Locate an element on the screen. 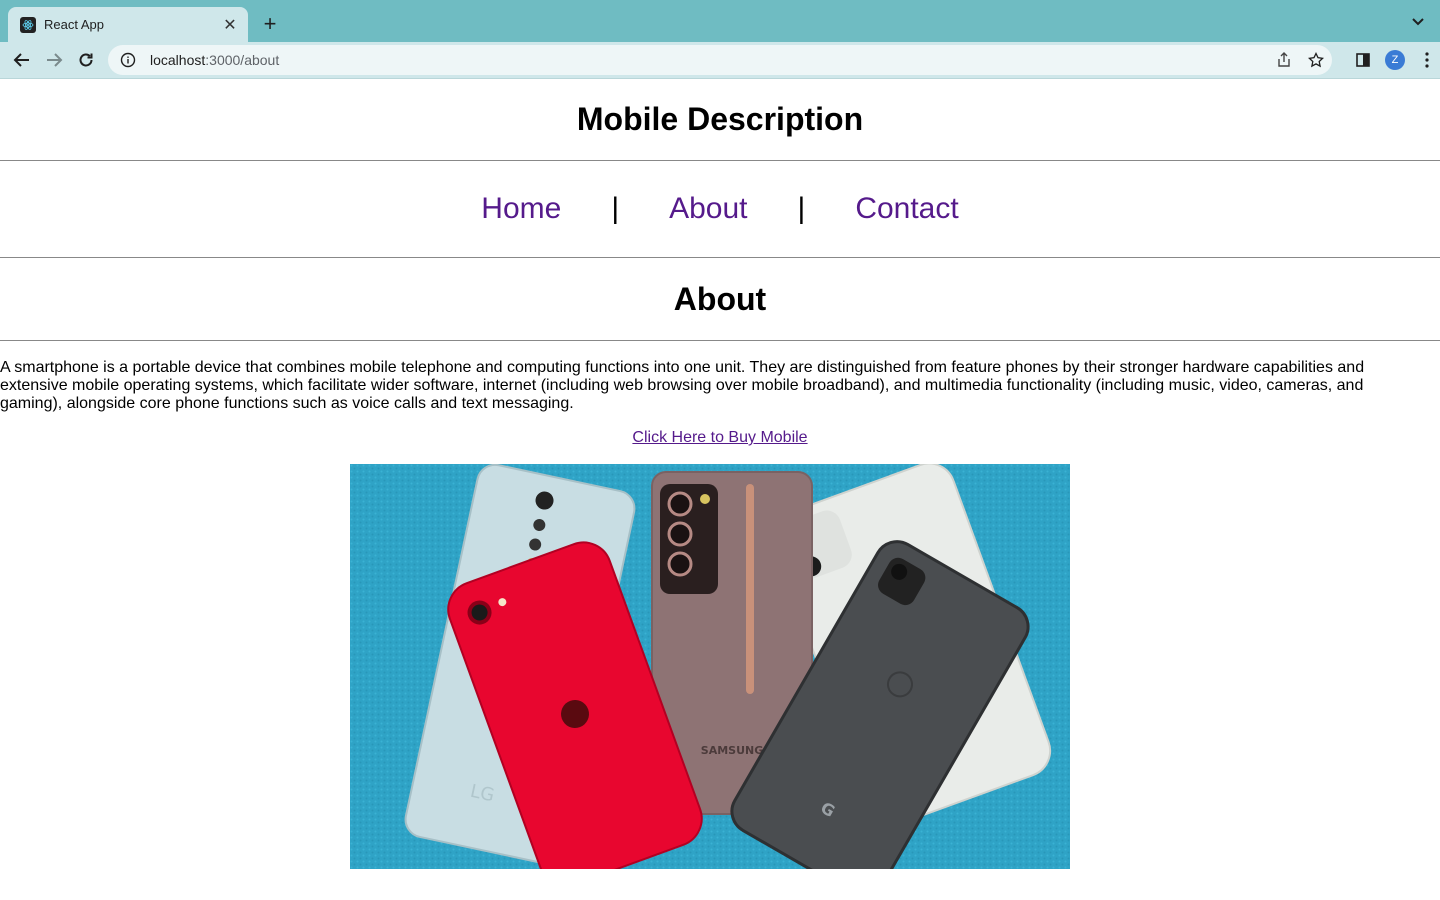 This screenshot has height=900, width=1440. url-host: localhost is located at coordinates (178, 60).